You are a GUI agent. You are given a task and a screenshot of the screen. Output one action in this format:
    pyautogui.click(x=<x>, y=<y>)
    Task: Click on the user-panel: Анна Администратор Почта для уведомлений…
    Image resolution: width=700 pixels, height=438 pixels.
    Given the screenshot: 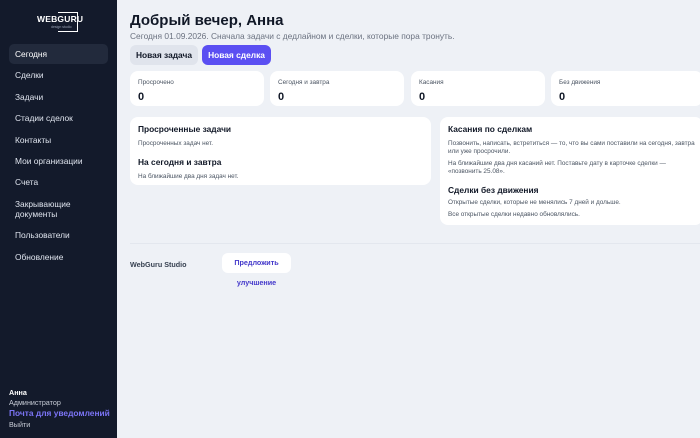 What is the action you would take?
    pyautogui.click(x=61, y=409)
    